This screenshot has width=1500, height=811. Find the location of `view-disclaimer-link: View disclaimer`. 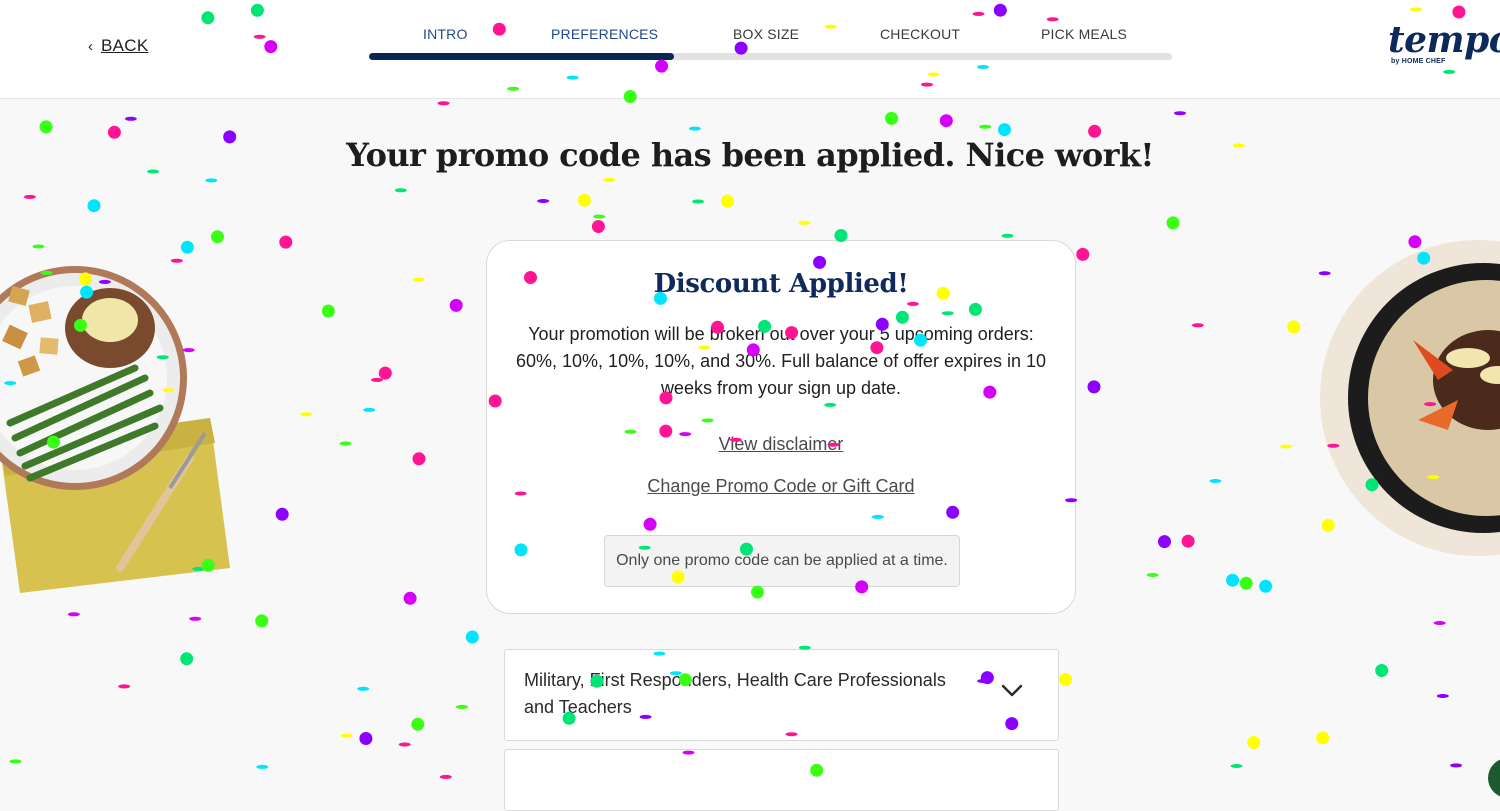

view-disclaimer-link: View disclaimer is located at coordinates (781, 444).